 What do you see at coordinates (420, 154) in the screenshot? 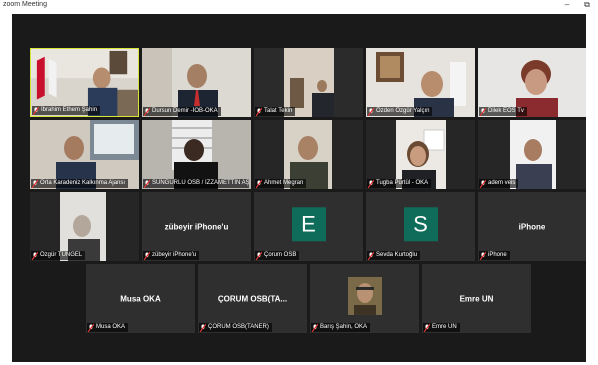
I see `participant-tile: Tugba Pürtül - OKA` at bounding box center [420, 154].